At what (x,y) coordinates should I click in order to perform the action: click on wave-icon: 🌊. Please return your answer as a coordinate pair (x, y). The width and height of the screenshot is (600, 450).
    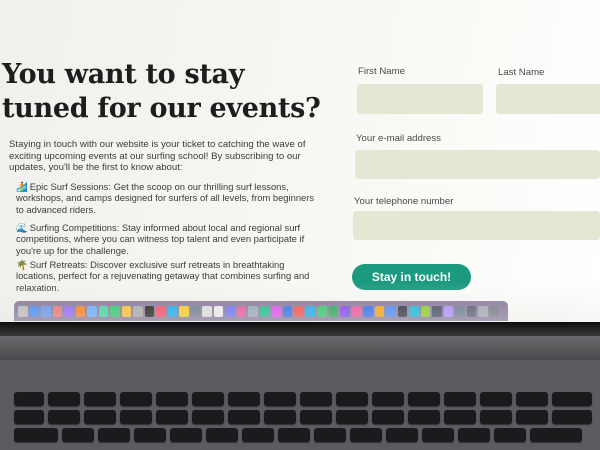
    Looking at the image, I should click on (22, 227).